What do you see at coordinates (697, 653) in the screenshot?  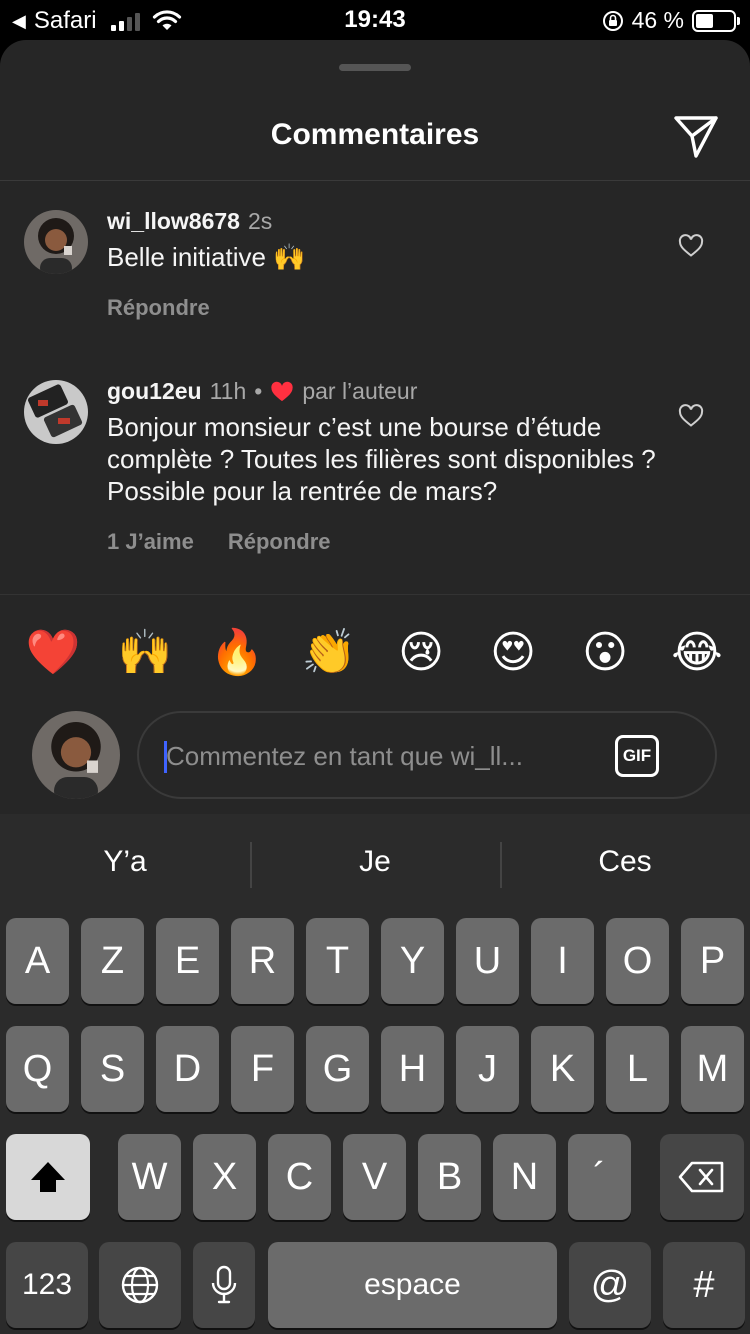 I see `emoji-reaction: 😂` at bounding box center [697, 653].